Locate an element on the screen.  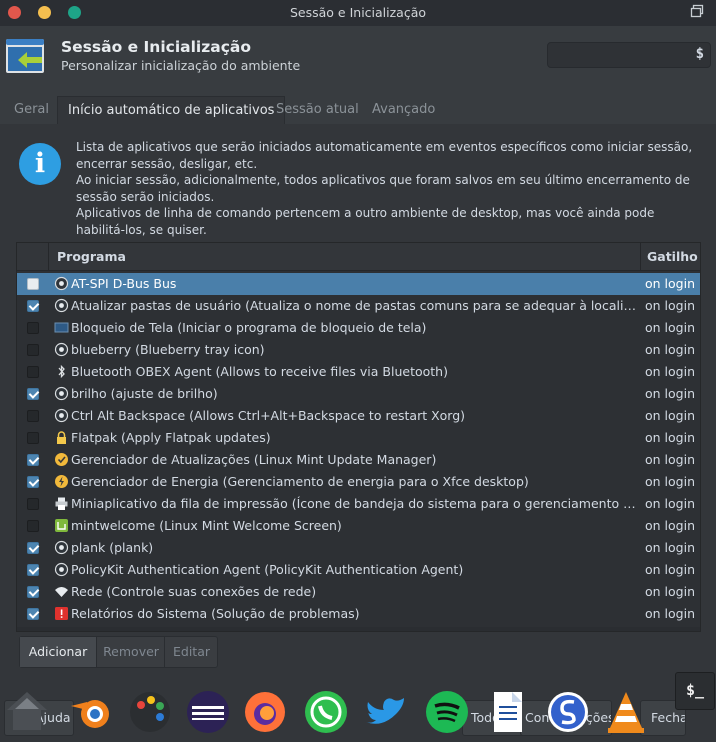
lock-icon is located at coordinates (61, 437).